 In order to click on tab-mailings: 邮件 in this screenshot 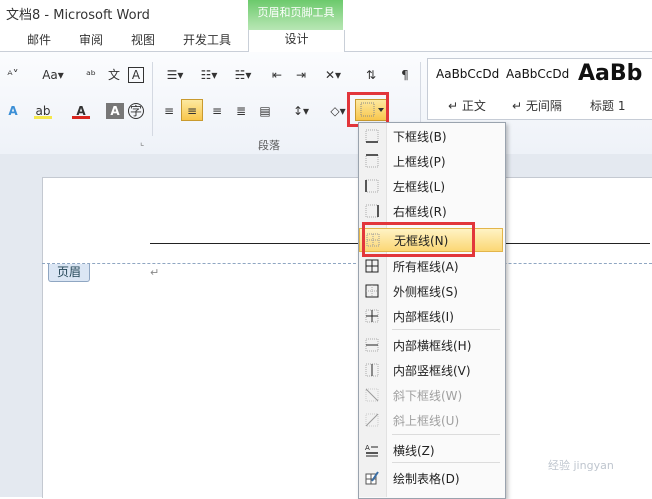, I will do `click(39, 39)`.